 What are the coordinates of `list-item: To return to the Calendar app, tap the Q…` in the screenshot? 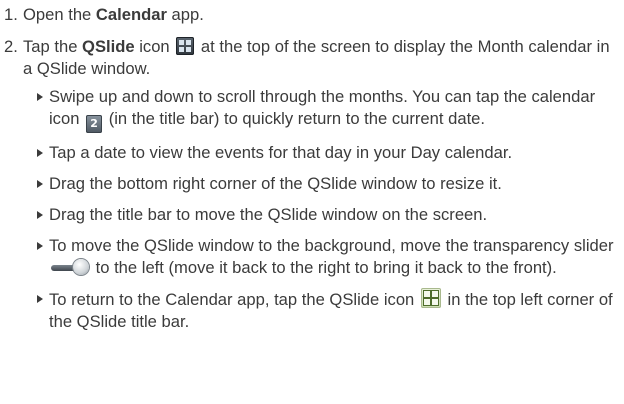 It's located at (326, 310).